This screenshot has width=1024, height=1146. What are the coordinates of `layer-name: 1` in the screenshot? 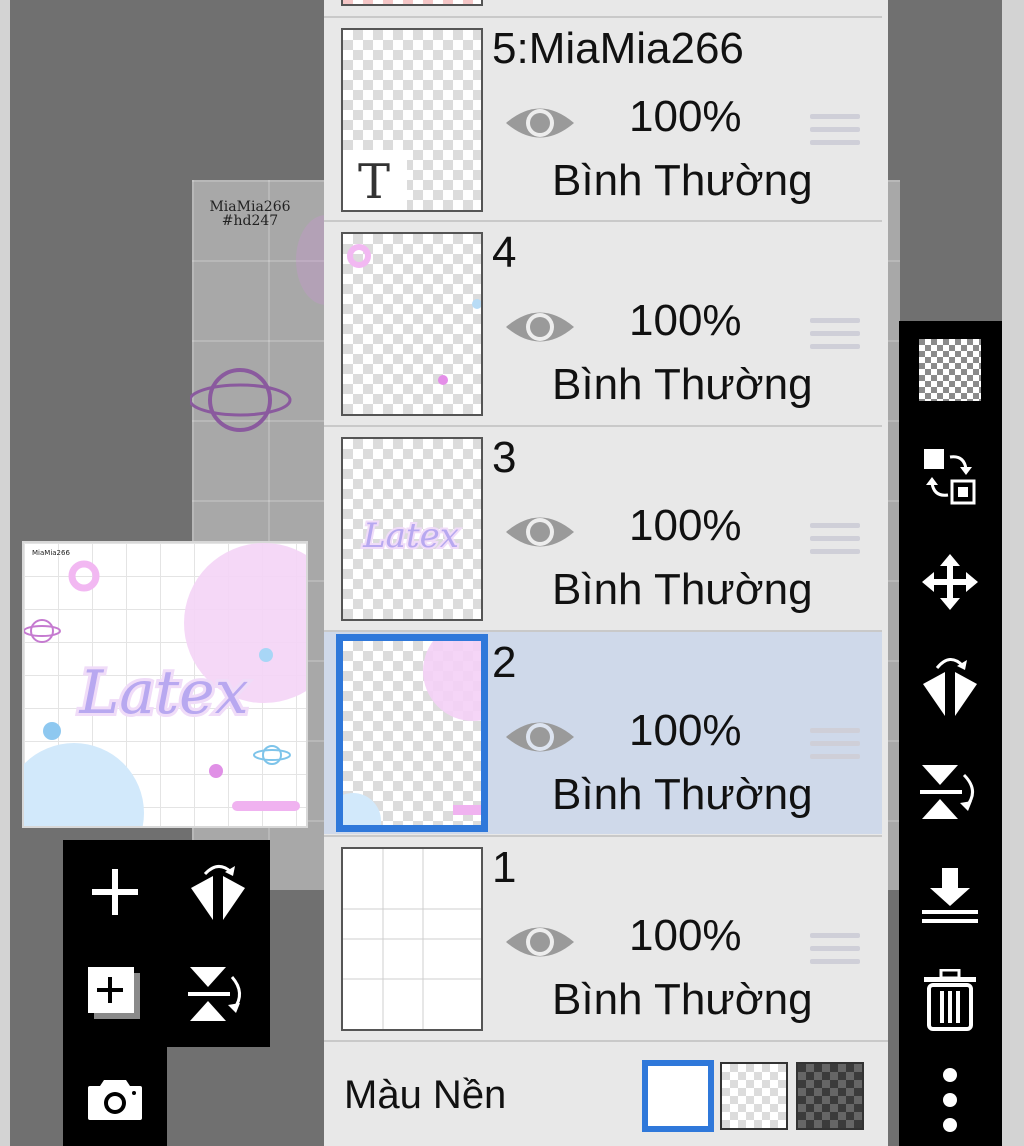 It's located at (504, 867).